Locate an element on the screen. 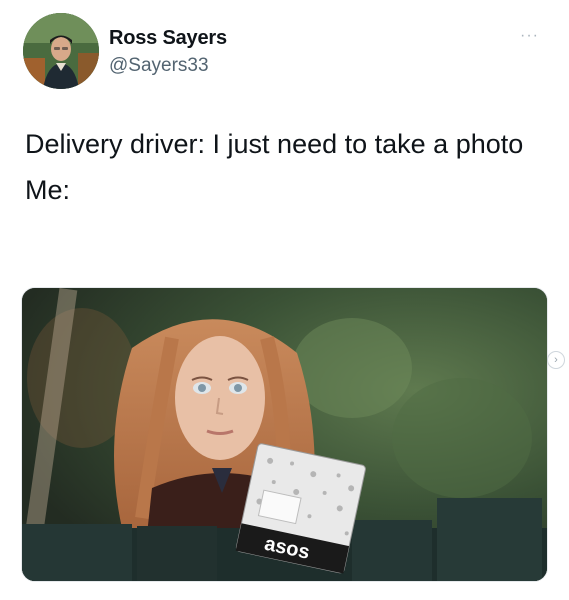 This screenshot has height=600, width=569. chevron-right-icon: › is located at coordinates (556, 360).